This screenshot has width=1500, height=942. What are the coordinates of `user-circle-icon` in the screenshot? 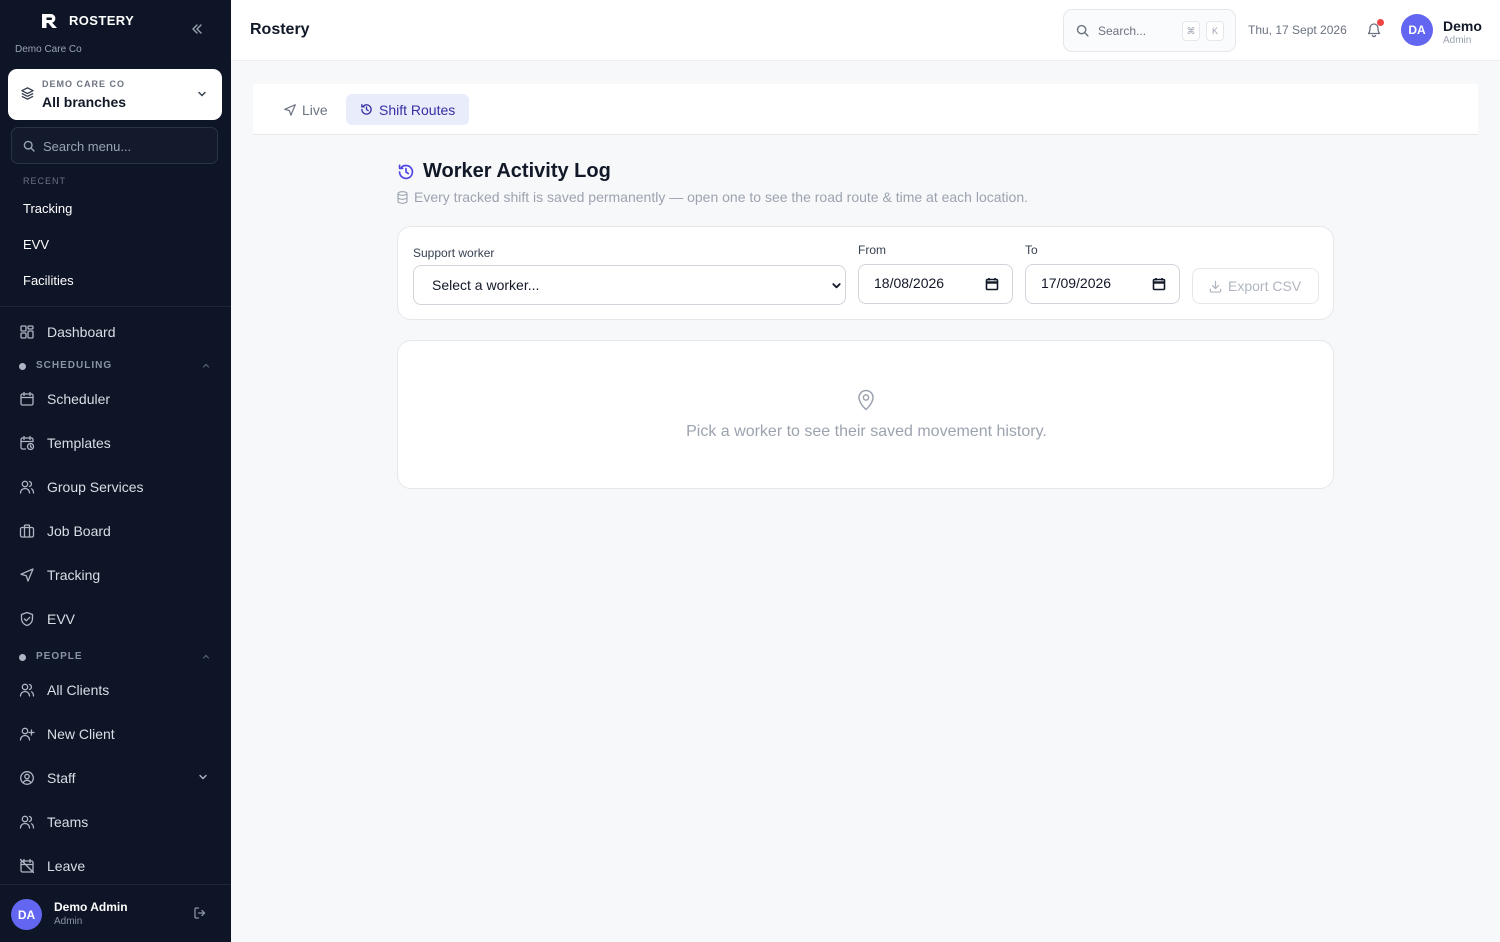 It's located at (27, 778).